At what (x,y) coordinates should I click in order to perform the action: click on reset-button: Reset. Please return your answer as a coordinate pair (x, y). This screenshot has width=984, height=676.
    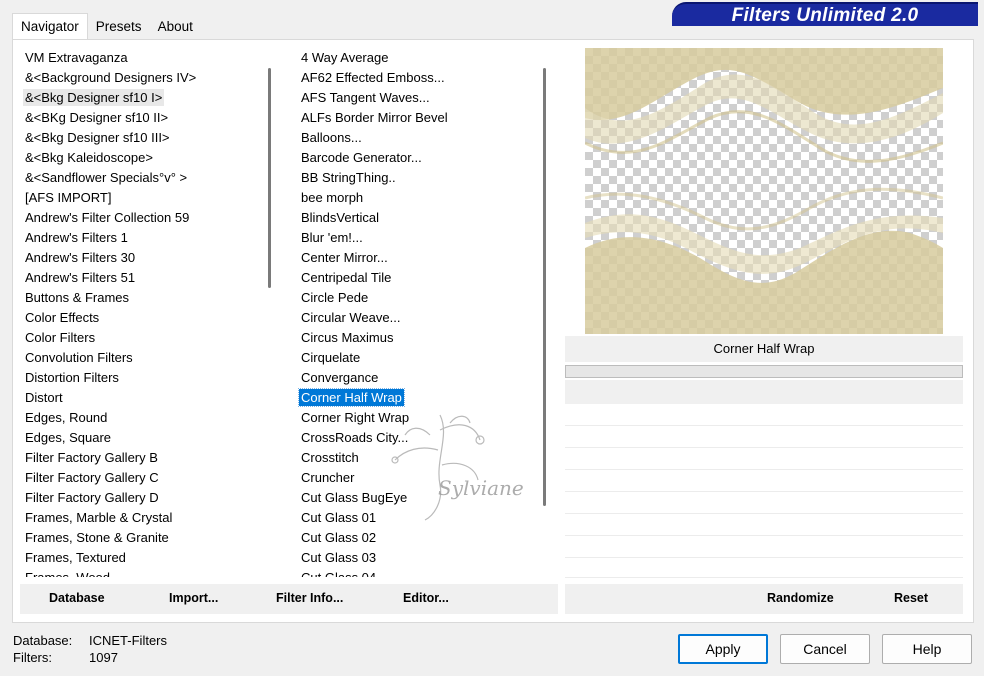
    Looking at the image, I should click on (911, 598).